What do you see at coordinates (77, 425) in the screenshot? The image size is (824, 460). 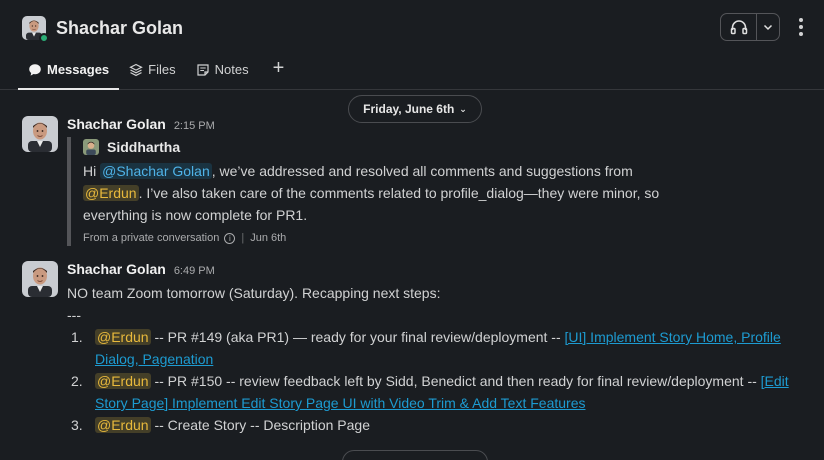 I see `list-number: 3.` at bounding box center [77, 425].